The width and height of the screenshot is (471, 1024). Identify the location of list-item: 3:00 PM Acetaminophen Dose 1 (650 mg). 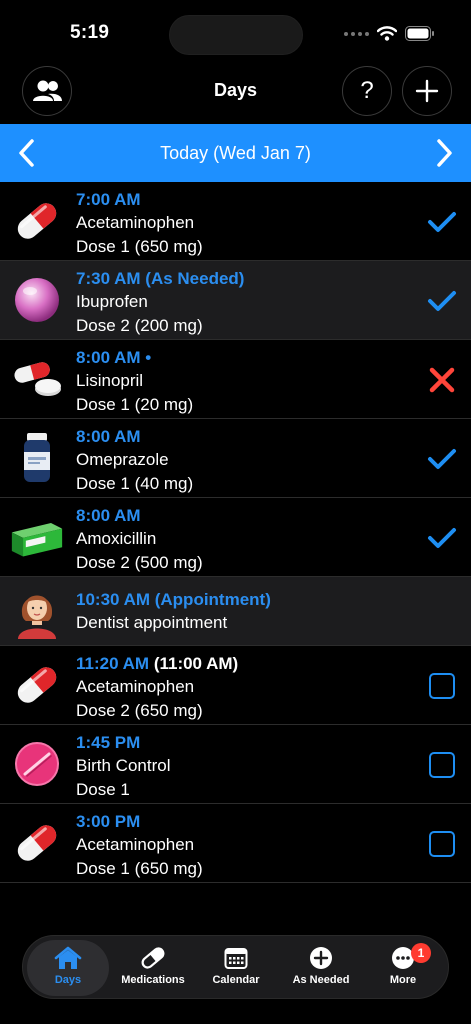
(235, 843).